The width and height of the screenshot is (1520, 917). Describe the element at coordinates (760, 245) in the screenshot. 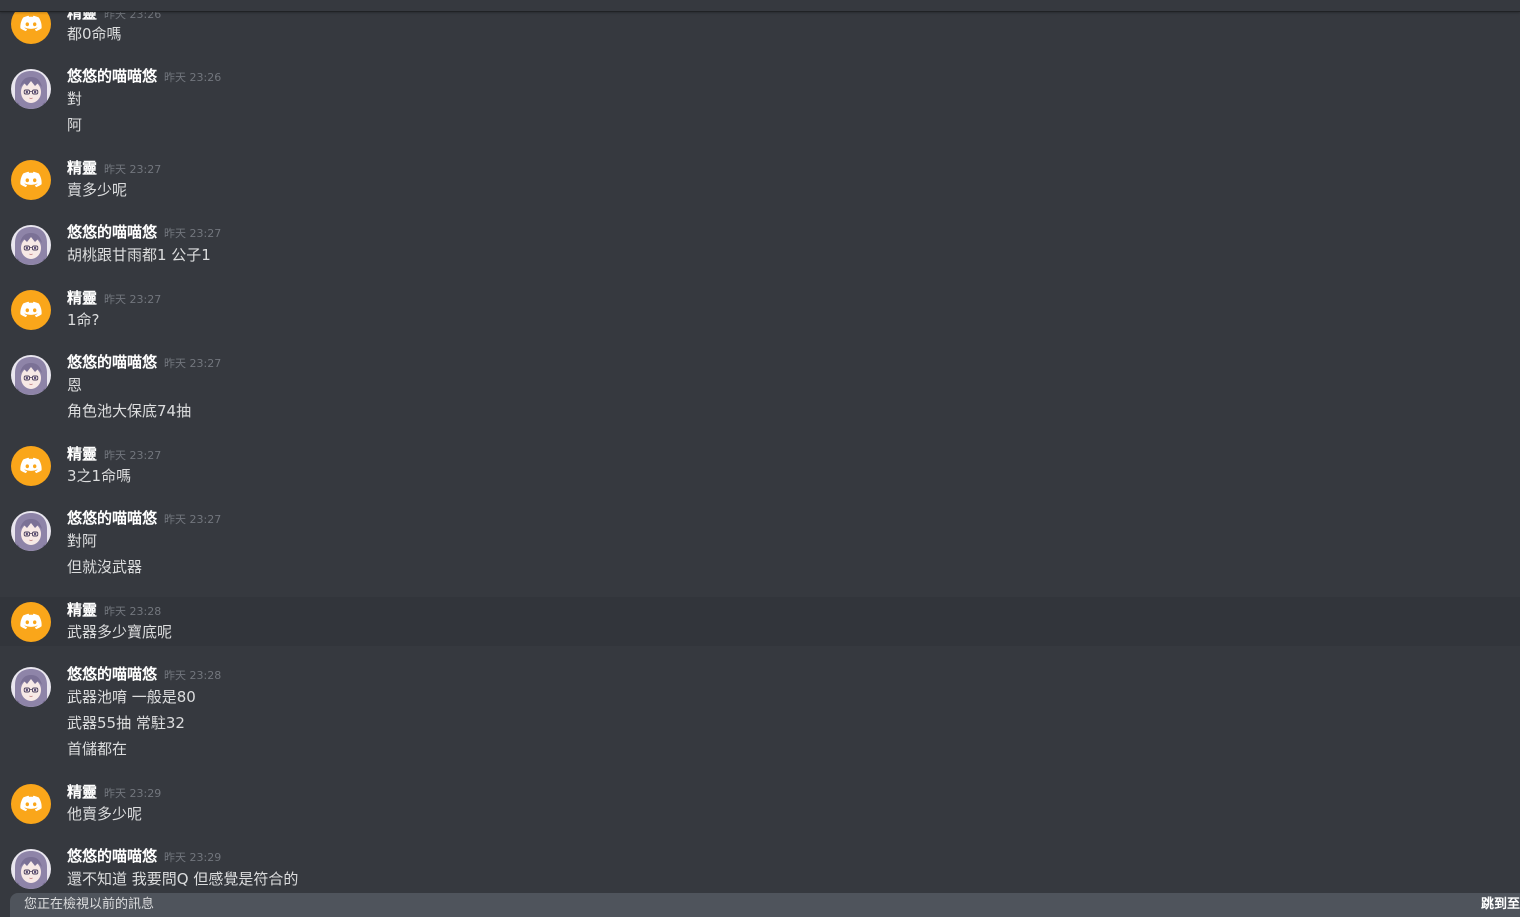

I see `message-group: 悠悠的喵喵悠 昨天 23:27 胡桃跟甘雨都1 公子1` at that location.